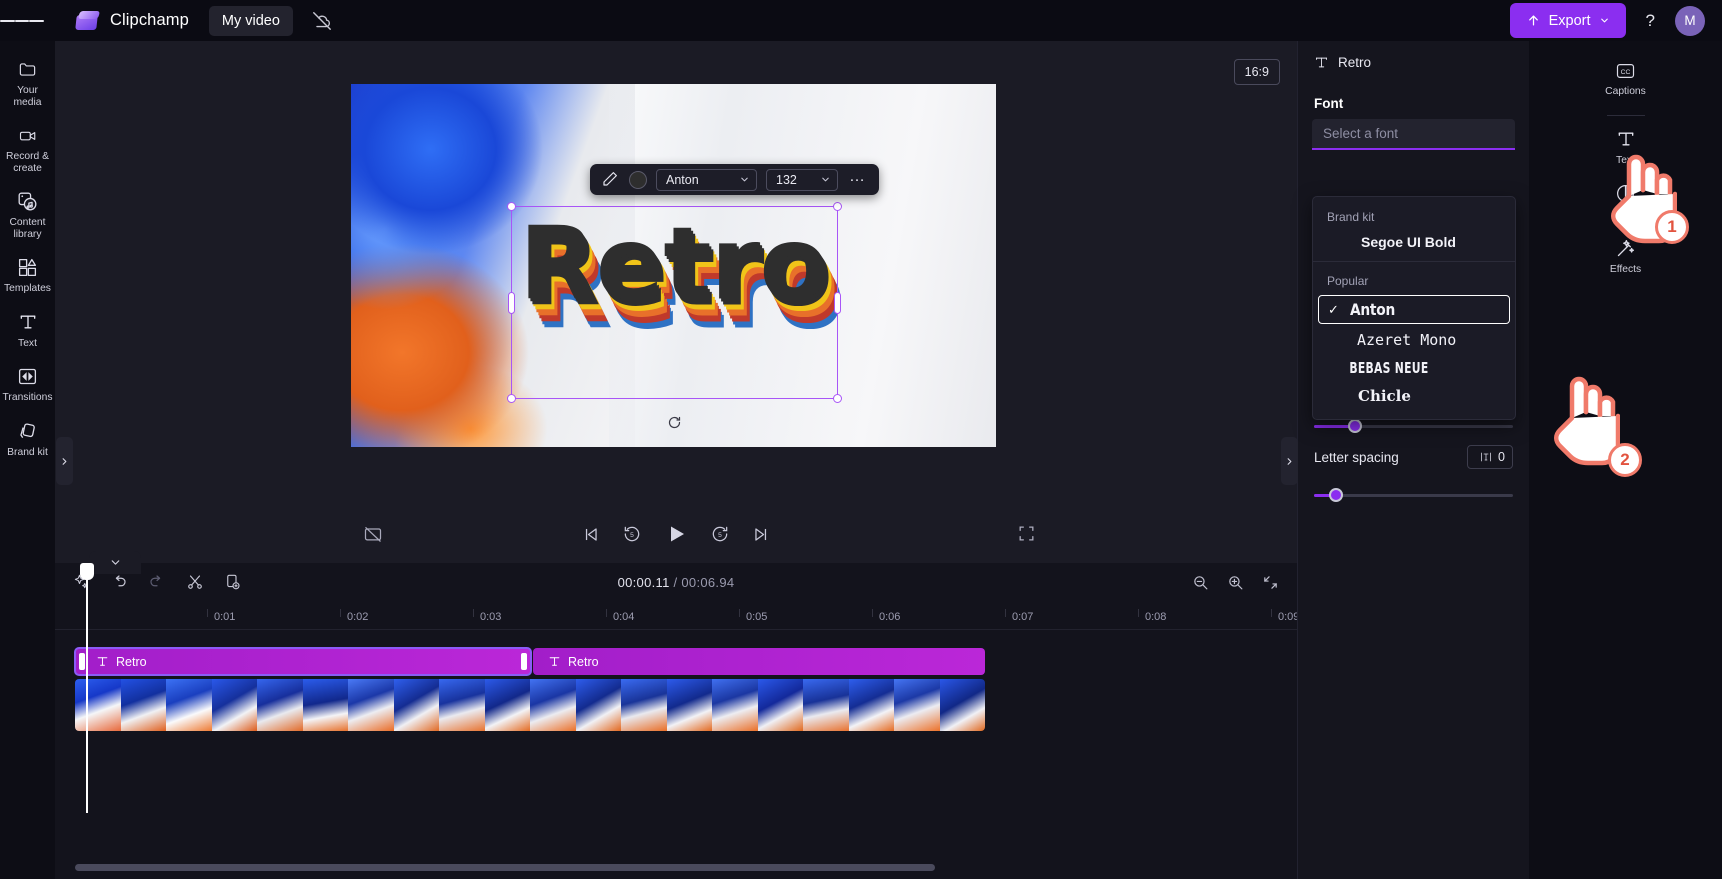  What do you see at coordinates (759, 661) in the screenshot?
I see `timeline-clip-text-2: Retro` at bounding box center [759, 661].